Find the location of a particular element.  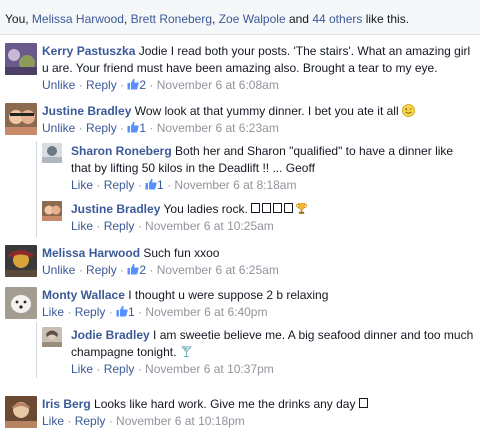

separator: and is located at coordinates (299, 19).